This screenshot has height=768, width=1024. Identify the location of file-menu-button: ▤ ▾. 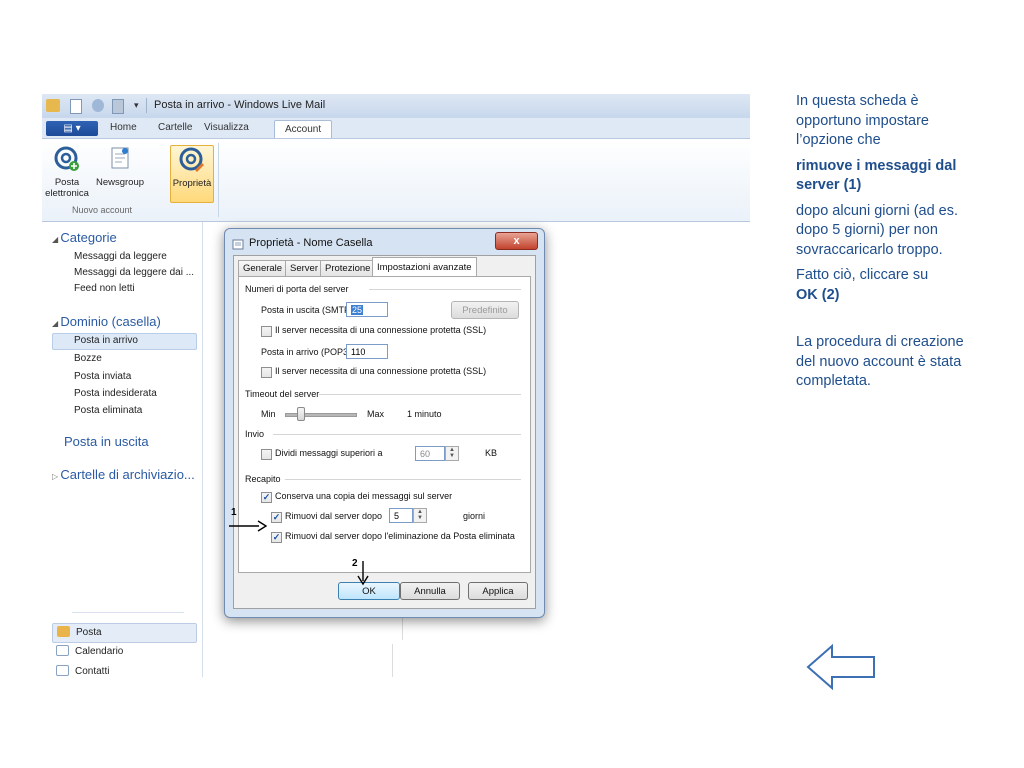
(72, 128).